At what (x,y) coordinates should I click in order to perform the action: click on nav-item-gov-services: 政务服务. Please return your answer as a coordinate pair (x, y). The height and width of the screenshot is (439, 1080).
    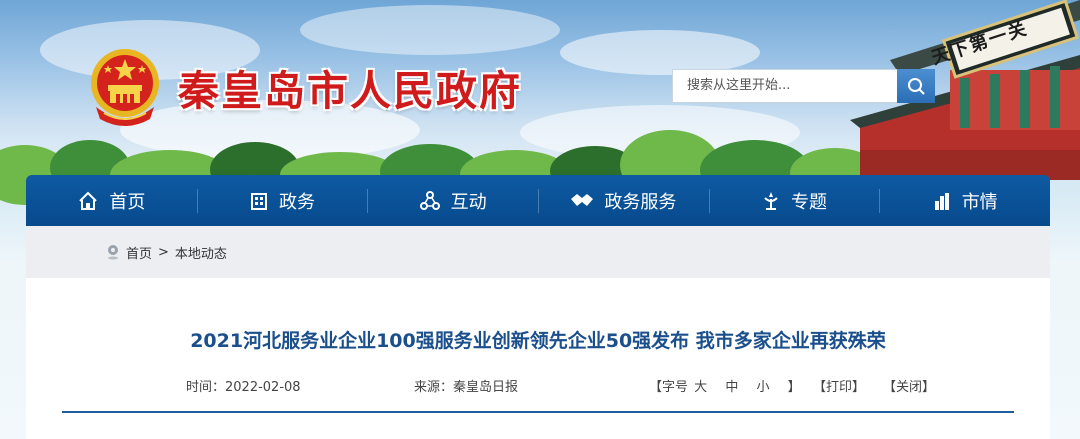
    Looking at the image, I should click on (623, 200).